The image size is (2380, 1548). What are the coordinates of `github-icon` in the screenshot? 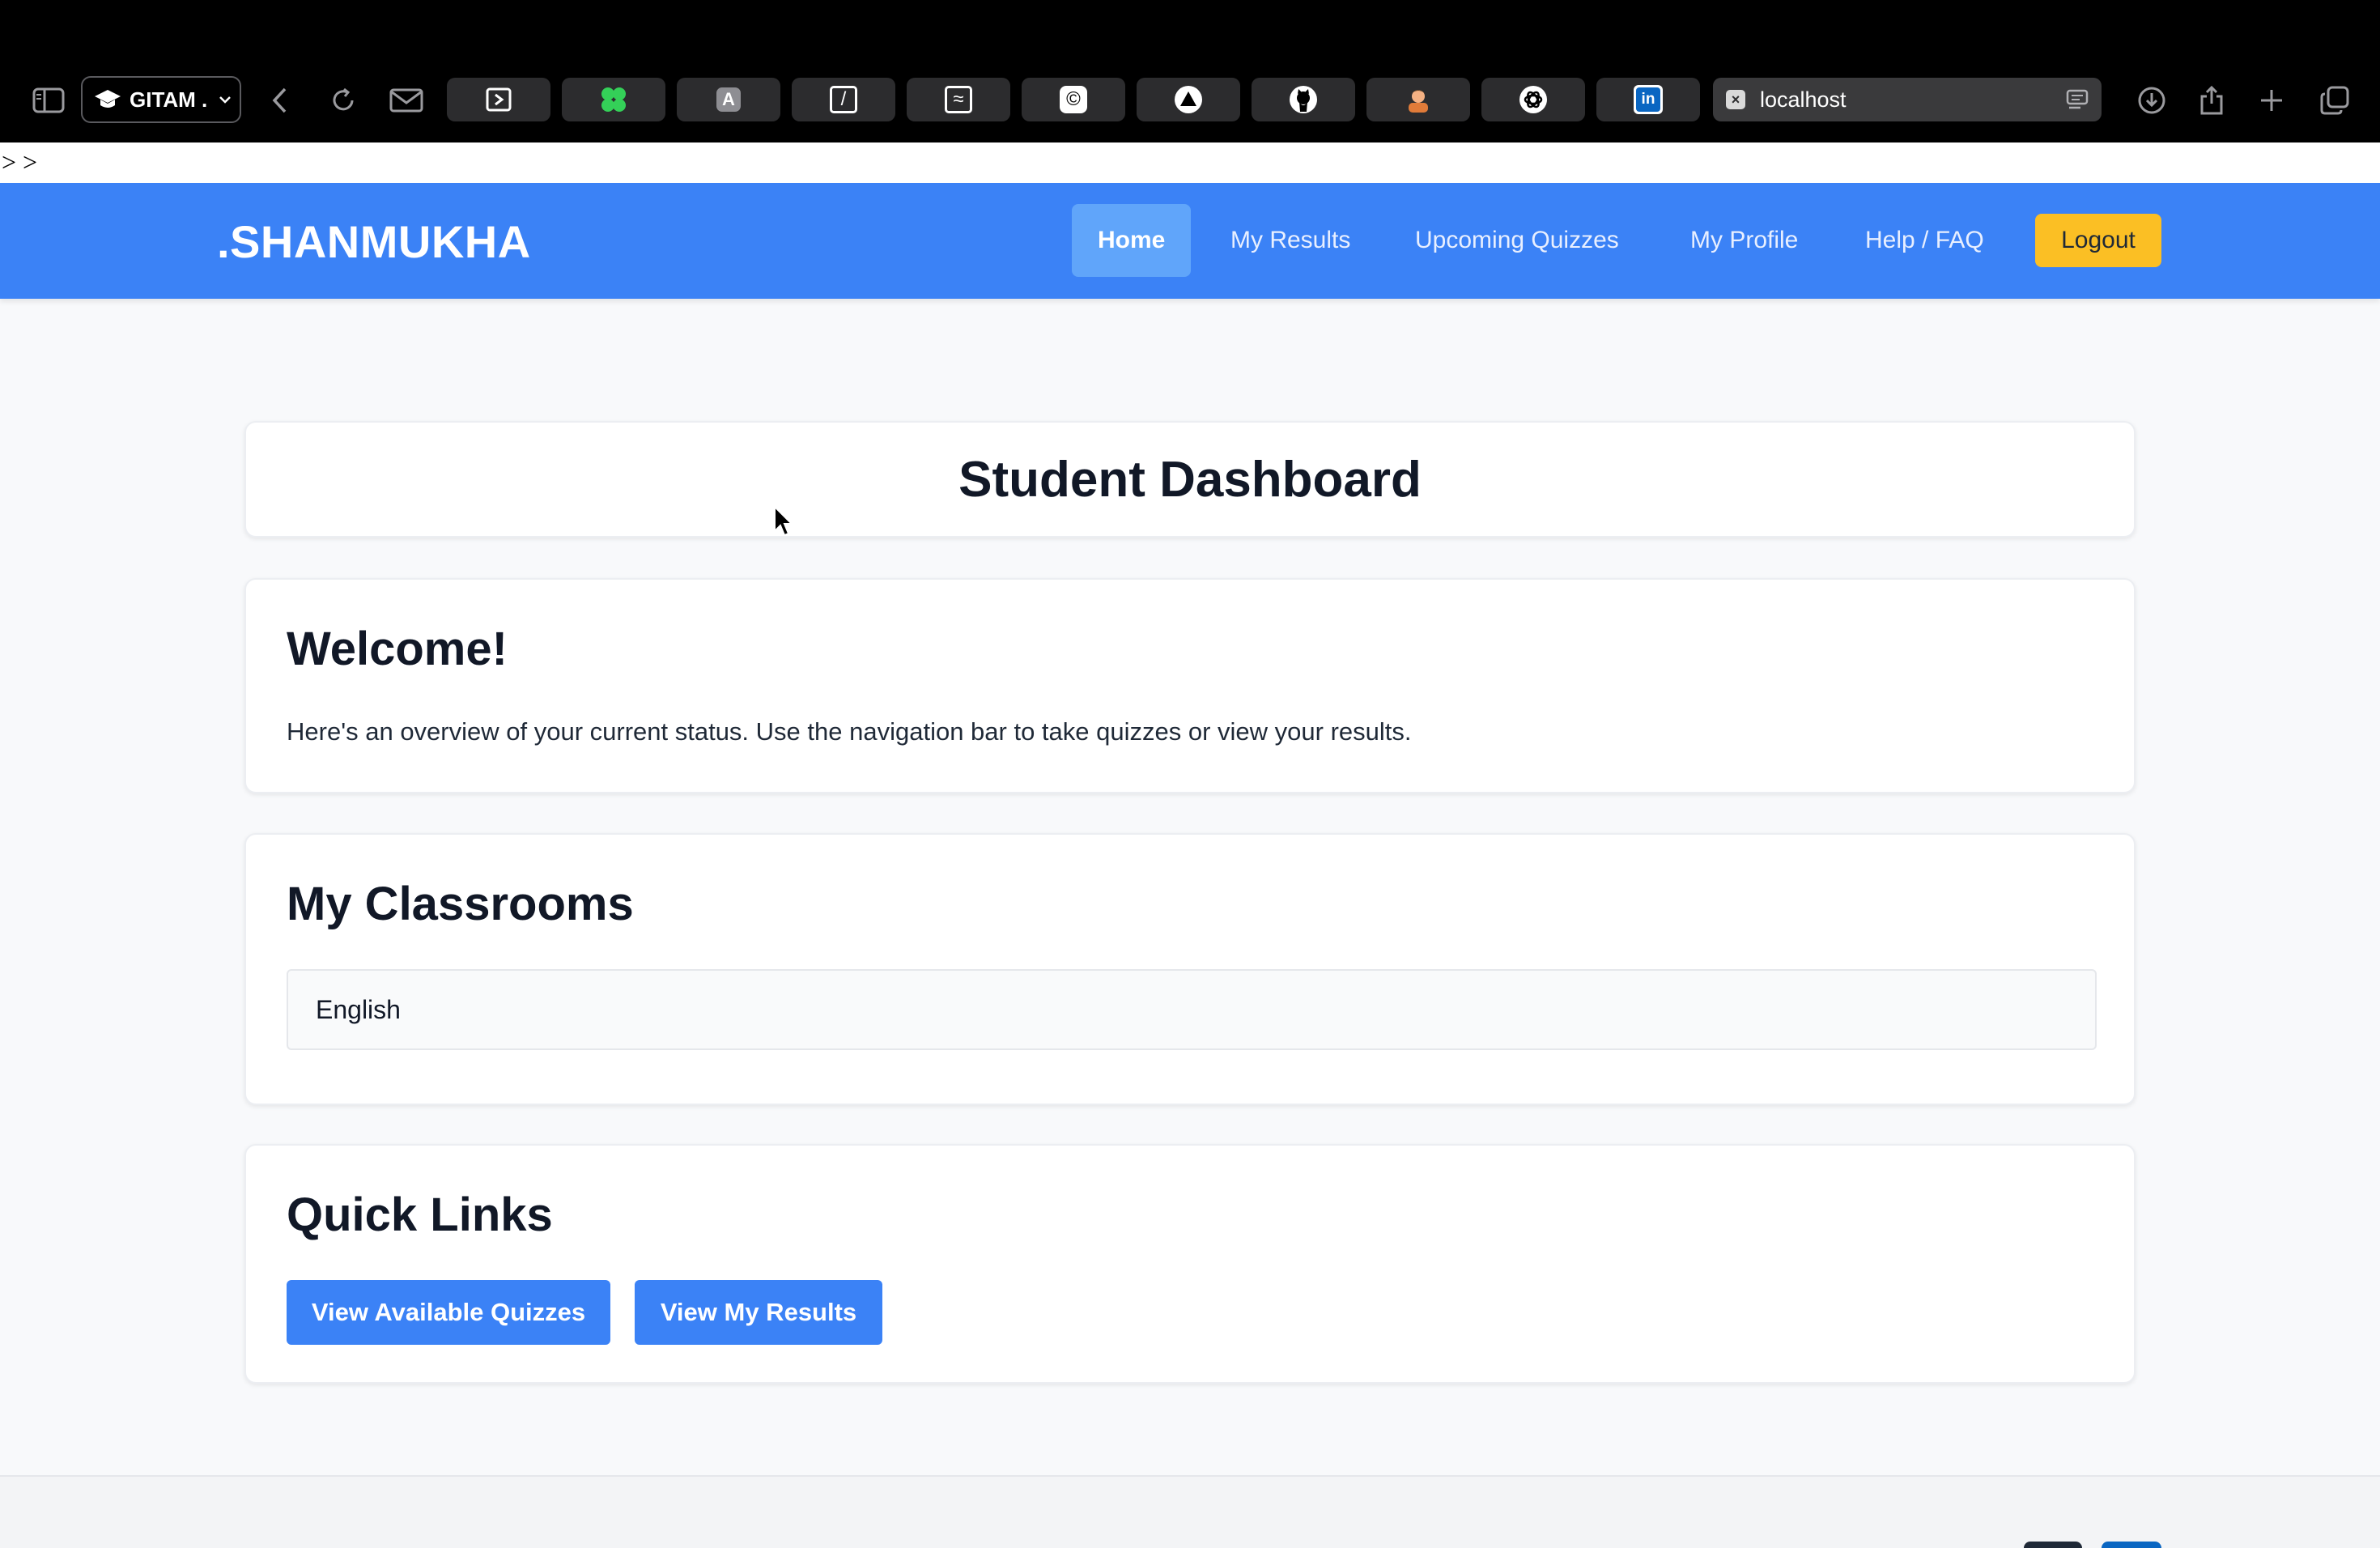 It's located at (1303, 100).